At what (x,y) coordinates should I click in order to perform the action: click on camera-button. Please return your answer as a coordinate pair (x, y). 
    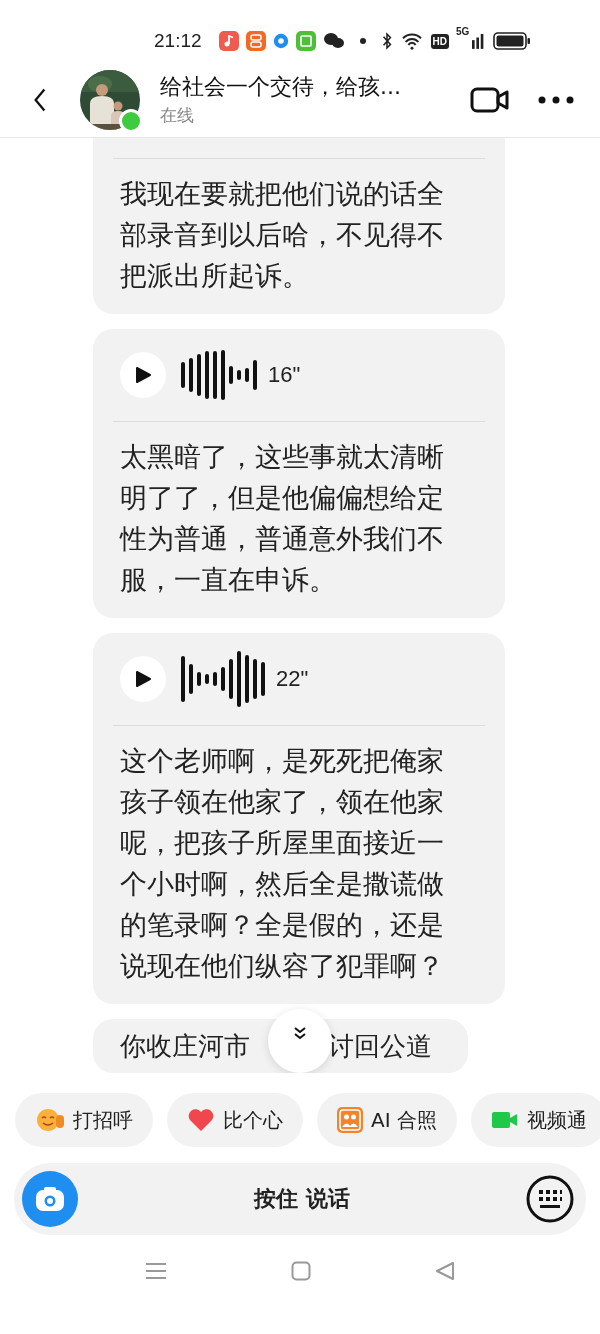
    Looking at the image, I should click on (50, 1199).